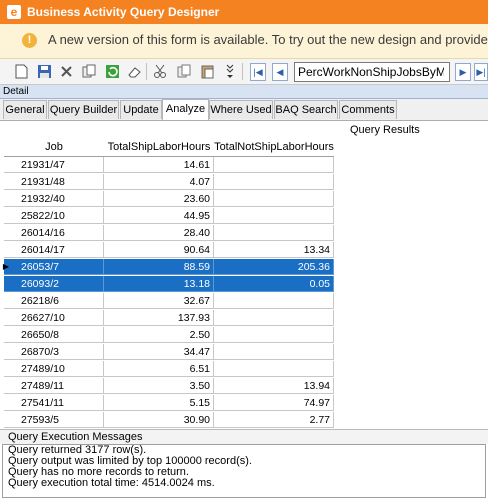  Describe the element at coordinates (146, 71) in the screenshot. I see `separator` at that location.